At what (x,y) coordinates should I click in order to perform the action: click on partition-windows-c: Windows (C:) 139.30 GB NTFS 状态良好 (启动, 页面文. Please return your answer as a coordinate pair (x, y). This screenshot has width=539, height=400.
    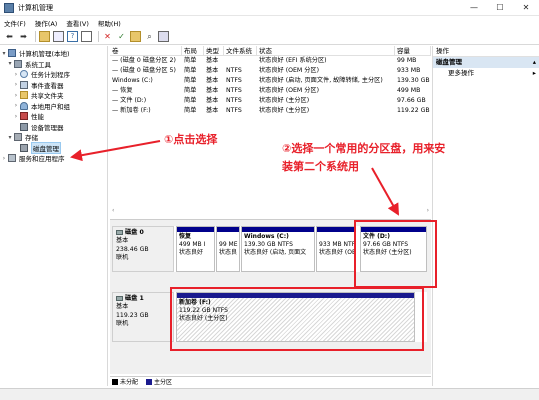
    Looking at the image, I should click on (278, 249).